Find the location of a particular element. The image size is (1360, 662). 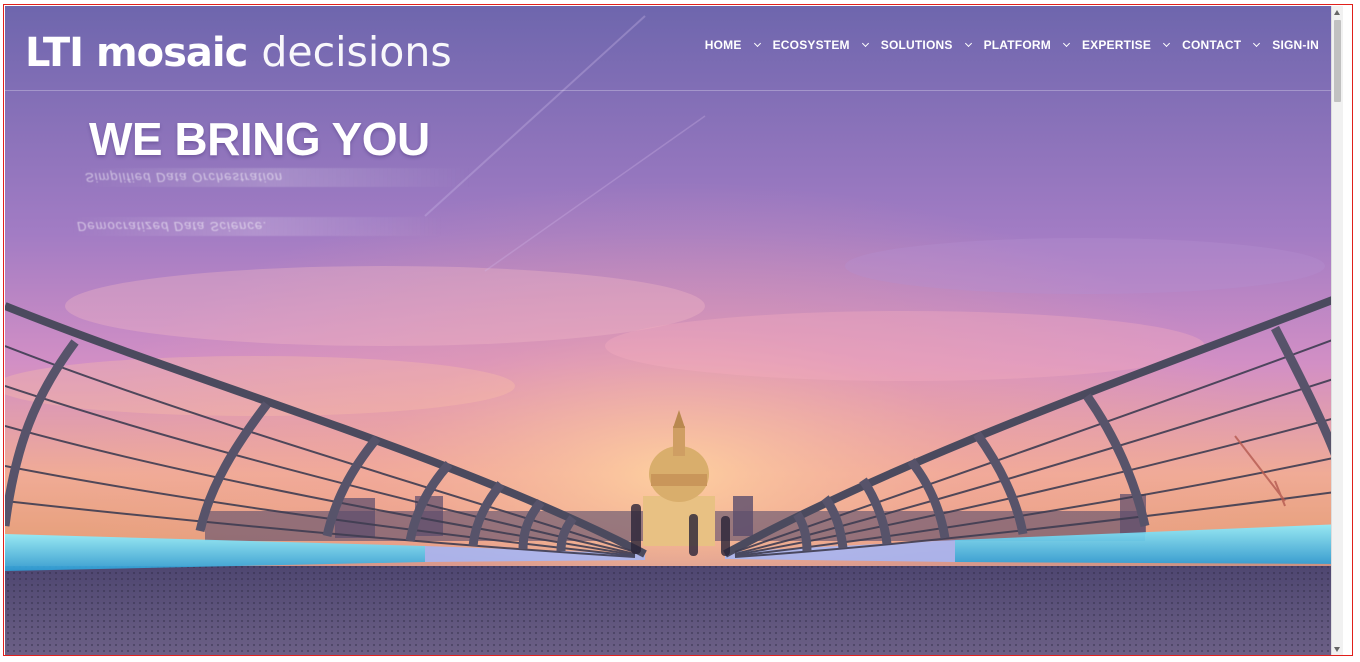

scroll-up-arrow-icon is located at coordinates (1337, 12).